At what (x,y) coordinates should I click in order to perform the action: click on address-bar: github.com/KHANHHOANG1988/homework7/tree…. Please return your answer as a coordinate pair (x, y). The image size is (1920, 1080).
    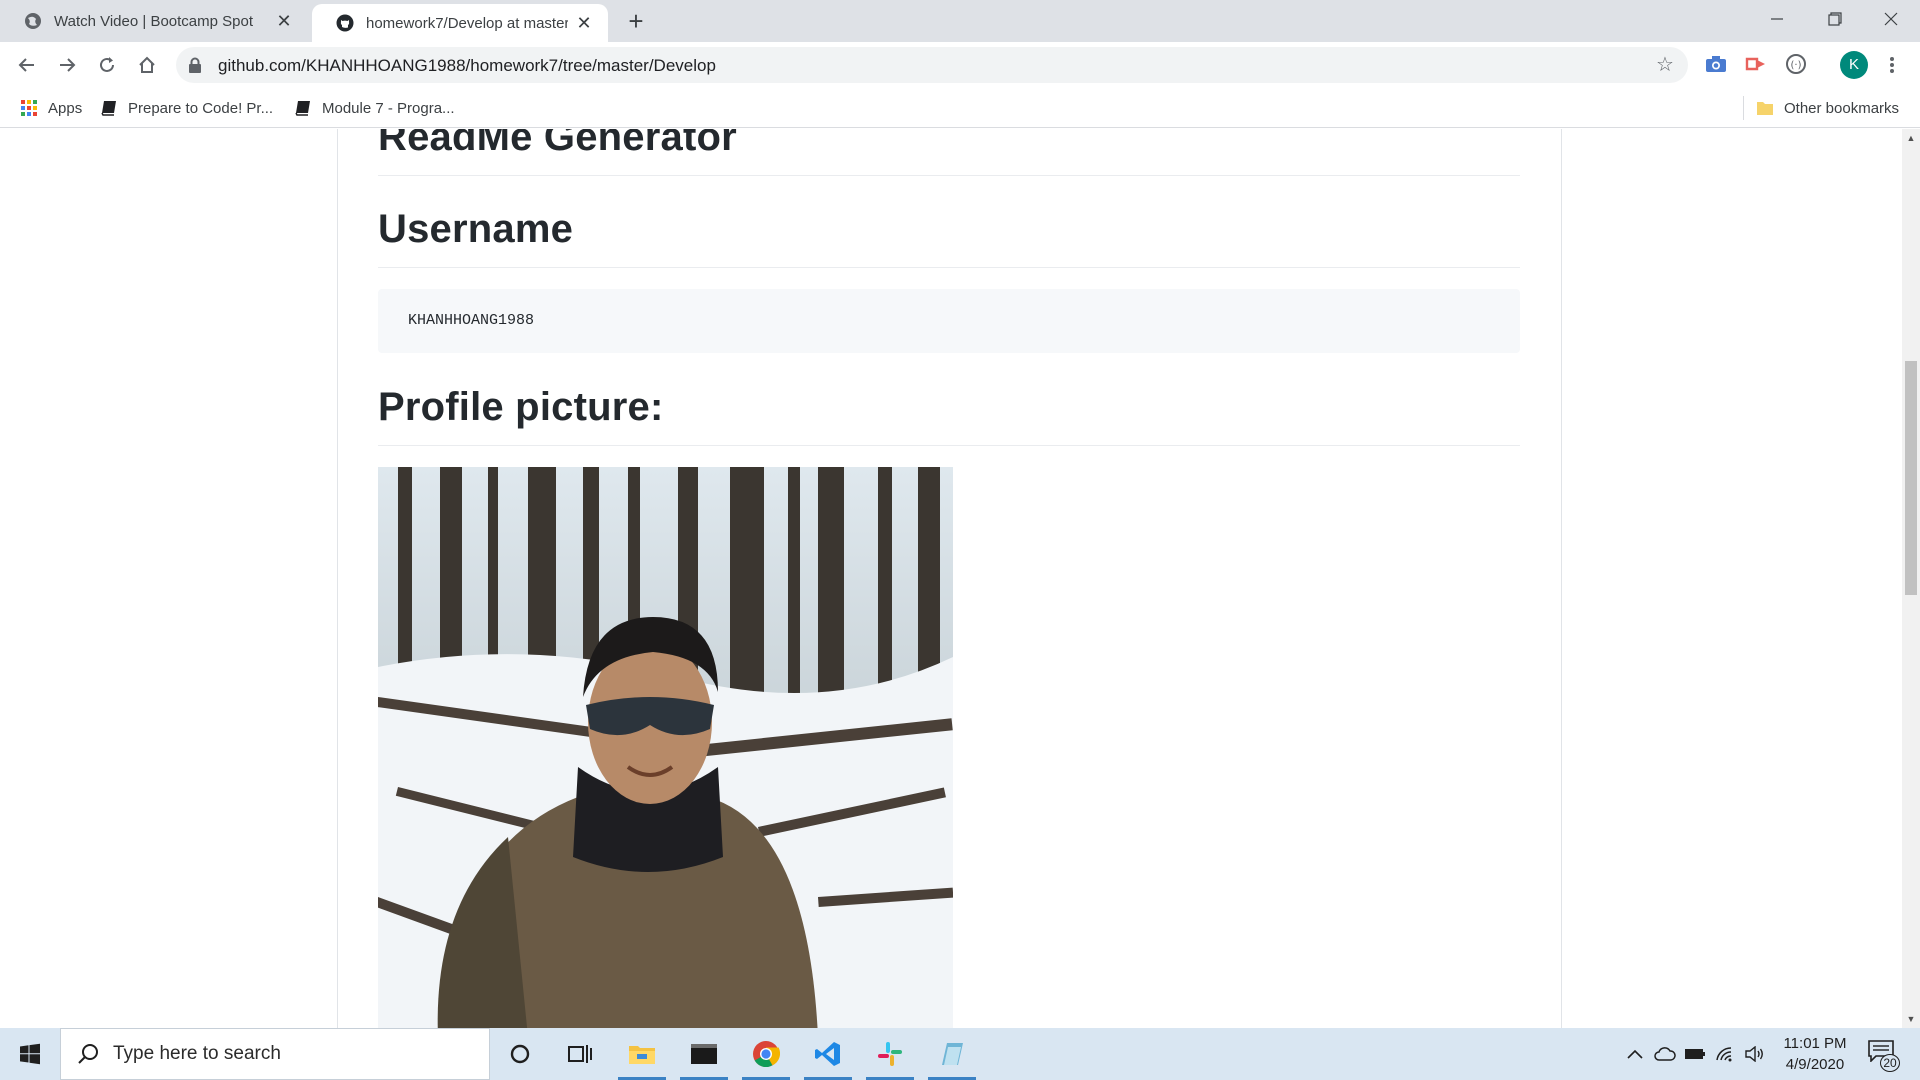
    Looking at the image, I should click on (932, 65).